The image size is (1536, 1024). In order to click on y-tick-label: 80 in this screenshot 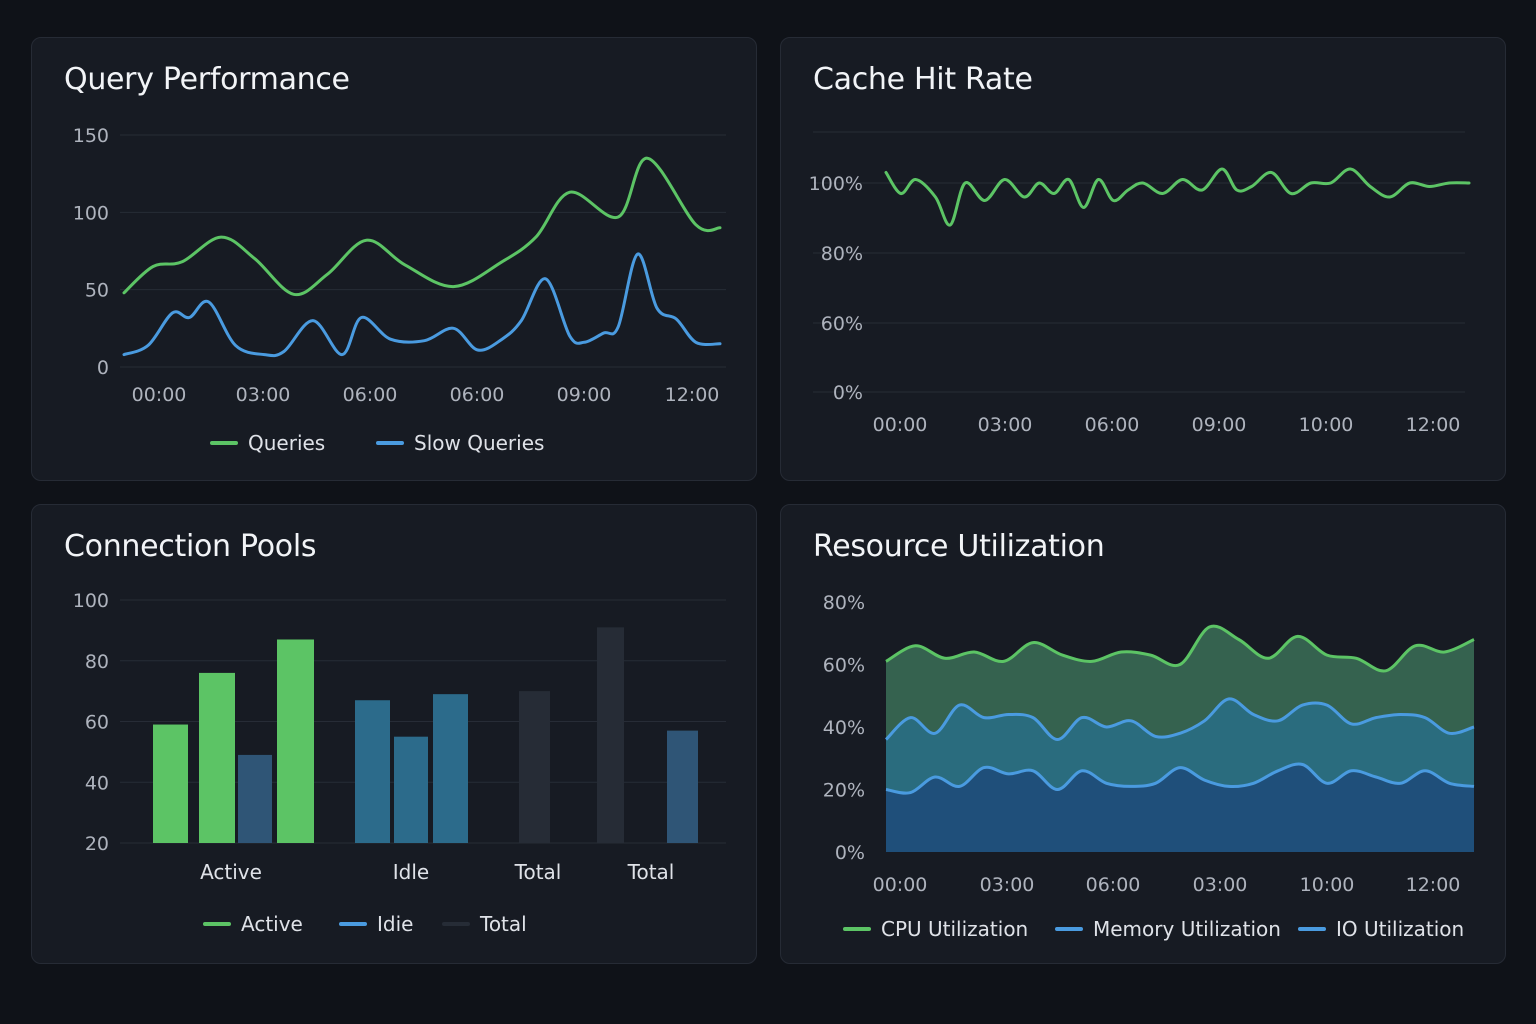, I will do `click(97, 662)`.